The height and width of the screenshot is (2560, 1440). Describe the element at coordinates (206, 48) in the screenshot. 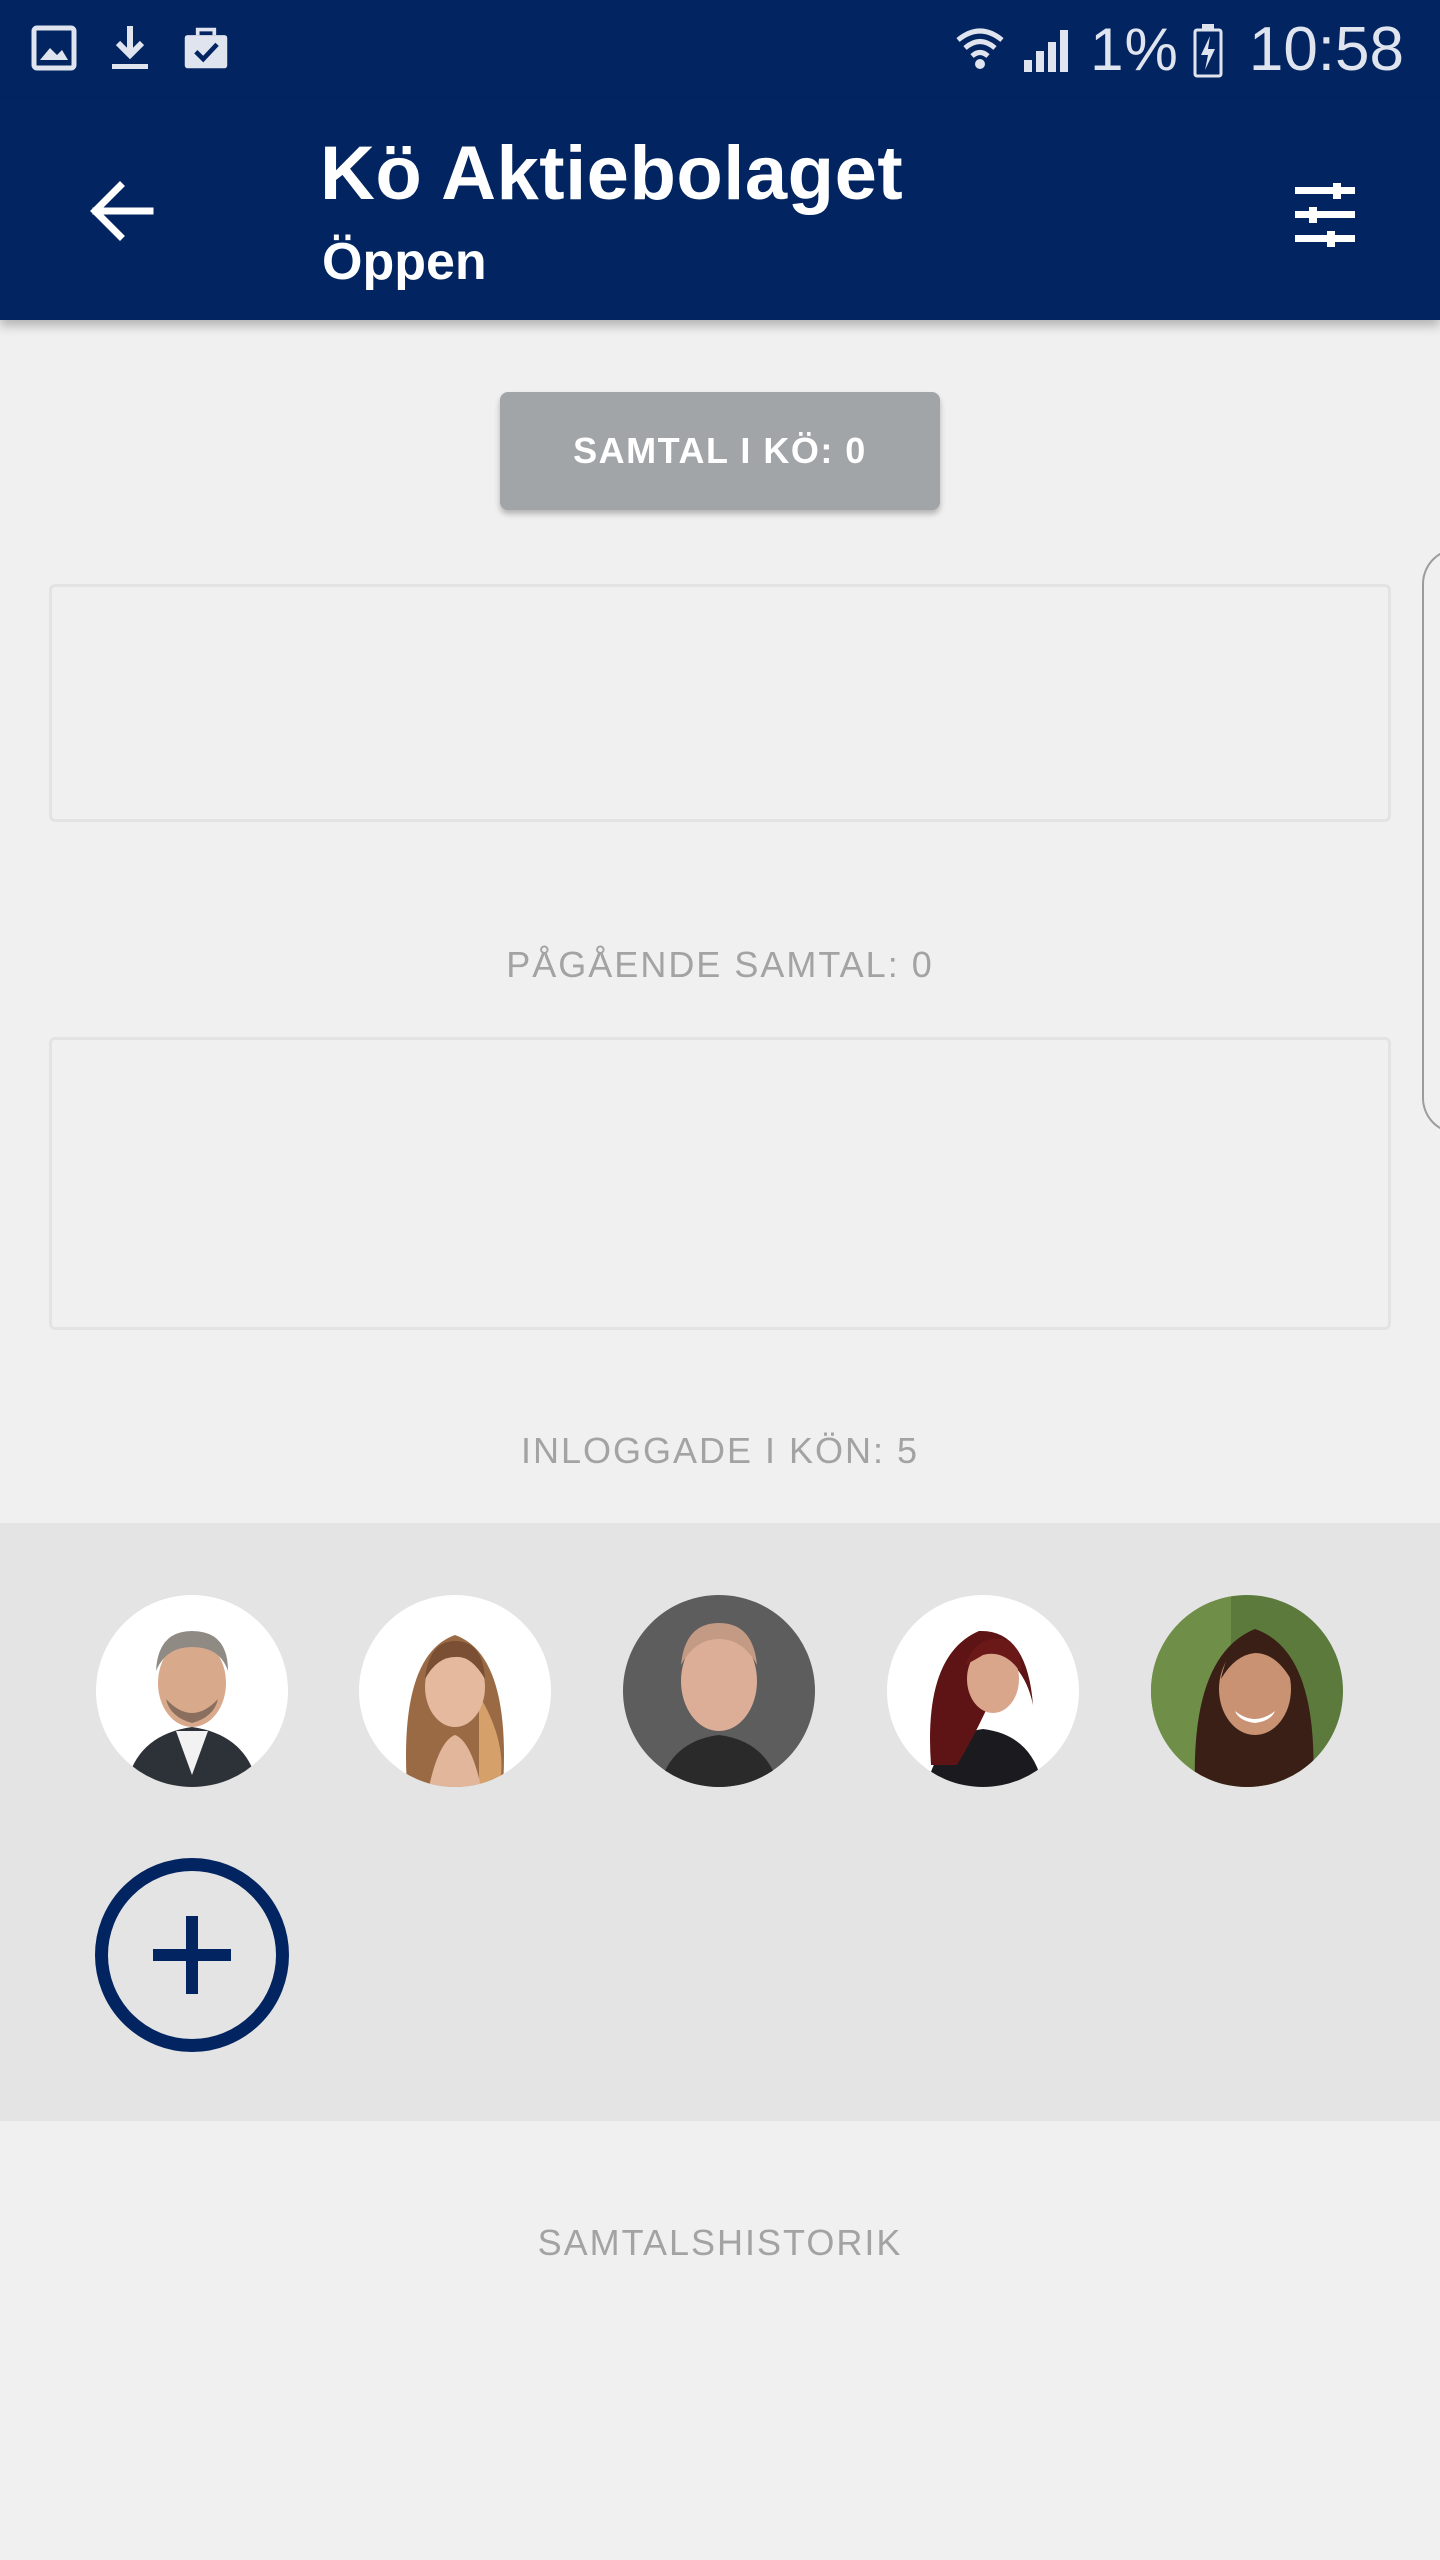

I see `briefcase-check-icon` at that location.